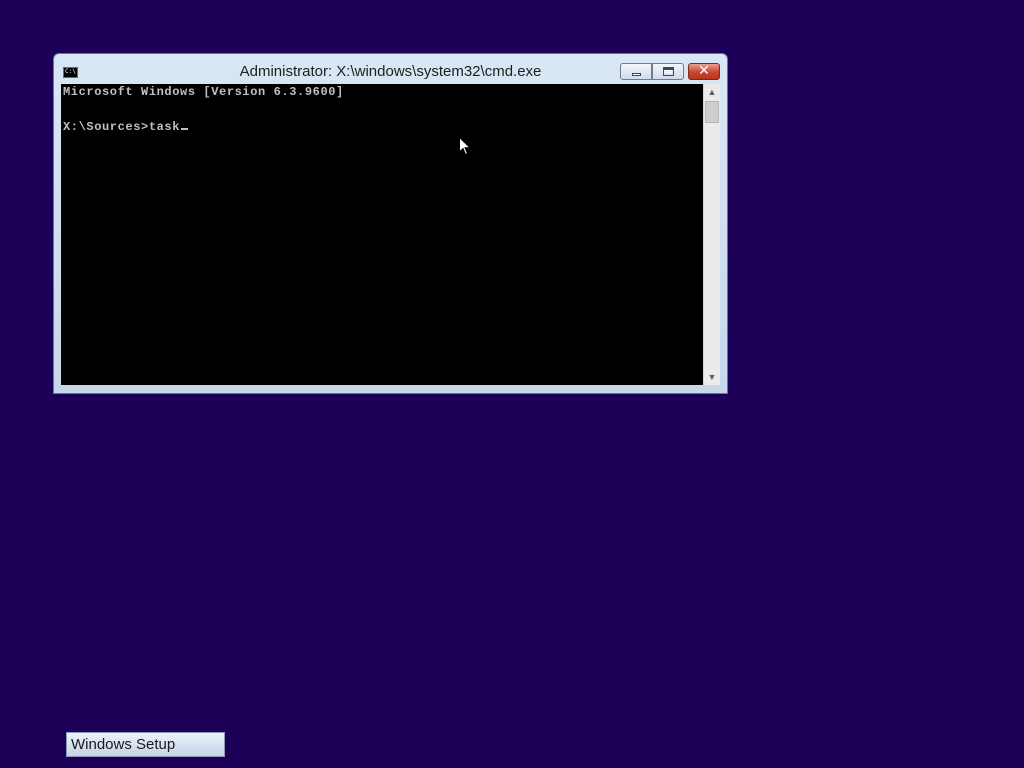  What do you see at coordinates (203, 92) in the screenshot?
I see `console-version-line: Microsoft Windows [Version 6.3.9600]` at bounding box center [203, 92].